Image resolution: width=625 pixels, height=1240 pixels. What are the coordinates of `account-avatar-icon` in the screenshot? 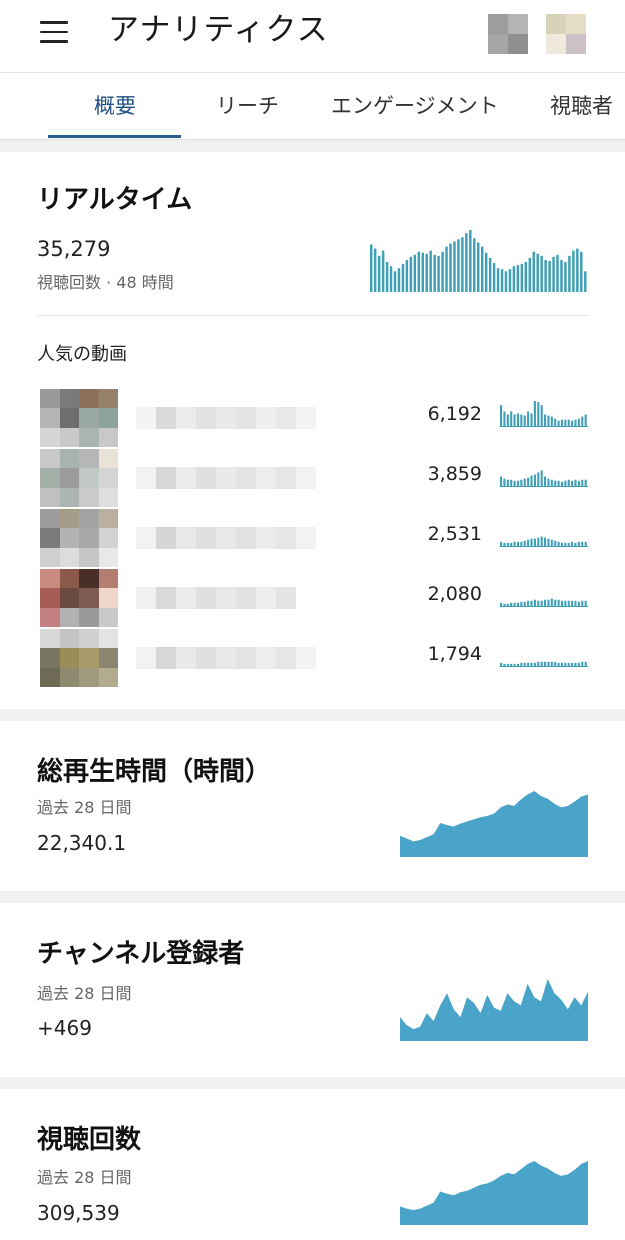 It's located at (508, 34).